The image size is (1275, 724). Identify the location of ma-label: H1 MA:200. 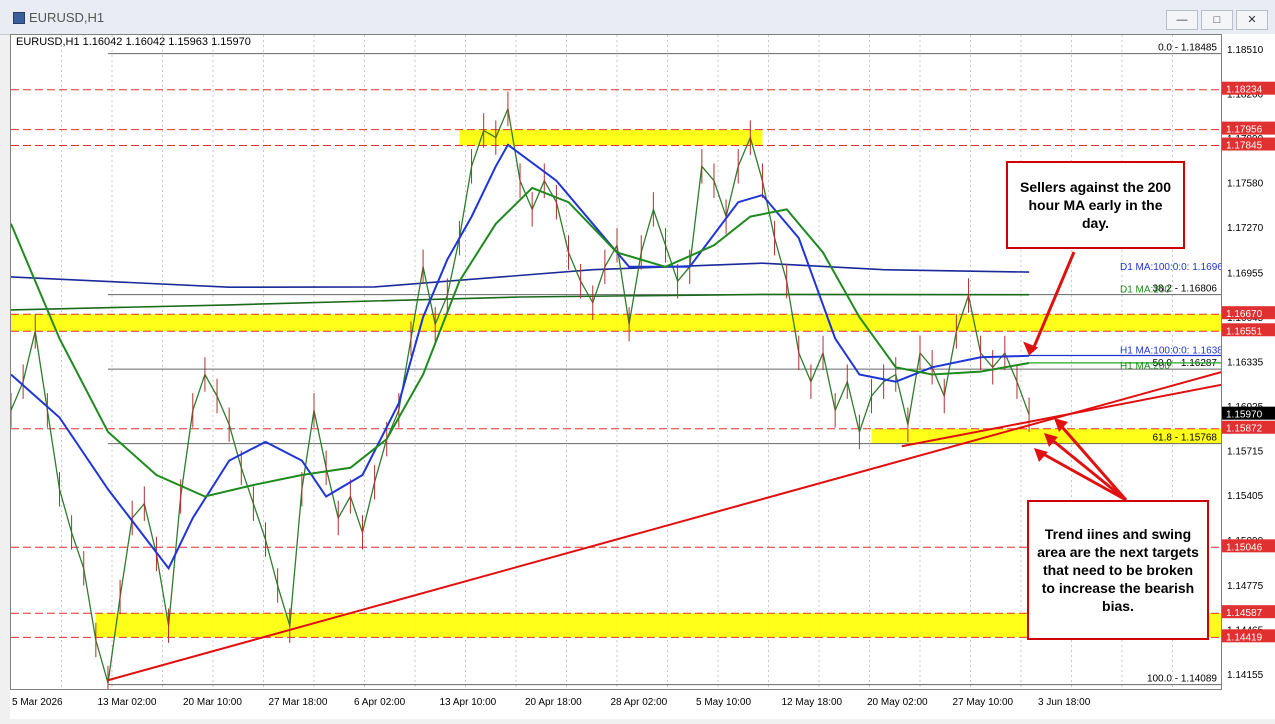
(1145, 366).